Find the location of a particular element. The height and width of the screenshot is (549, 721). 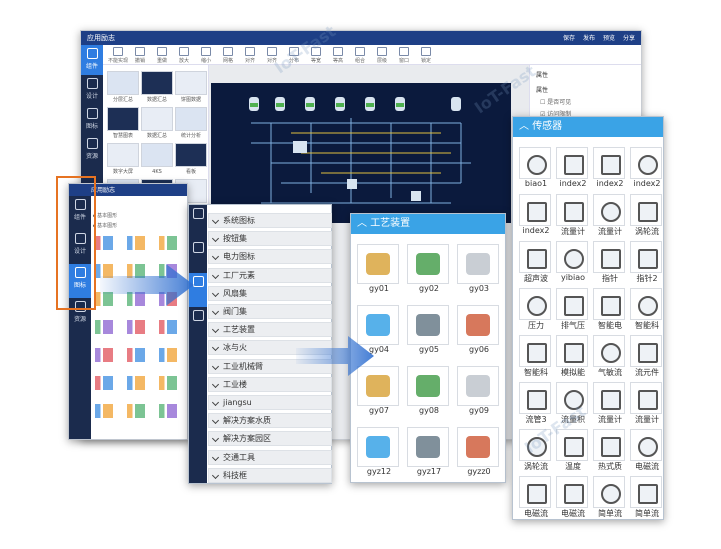

category-item: 科技框 is located at coordinates (270, 475).